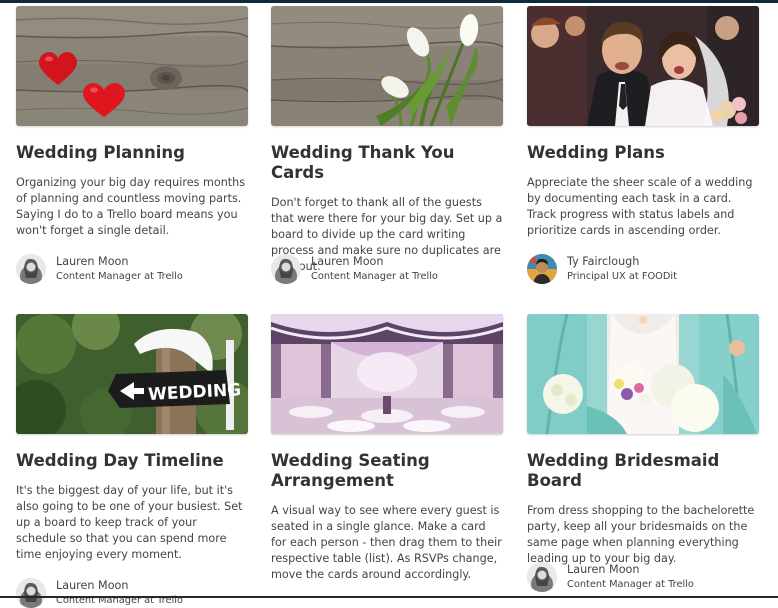  What do you see at coordinates (387, 66) in the screenshot?
I see `tulips-on-wood-icon` at bounding box center [387, 66].